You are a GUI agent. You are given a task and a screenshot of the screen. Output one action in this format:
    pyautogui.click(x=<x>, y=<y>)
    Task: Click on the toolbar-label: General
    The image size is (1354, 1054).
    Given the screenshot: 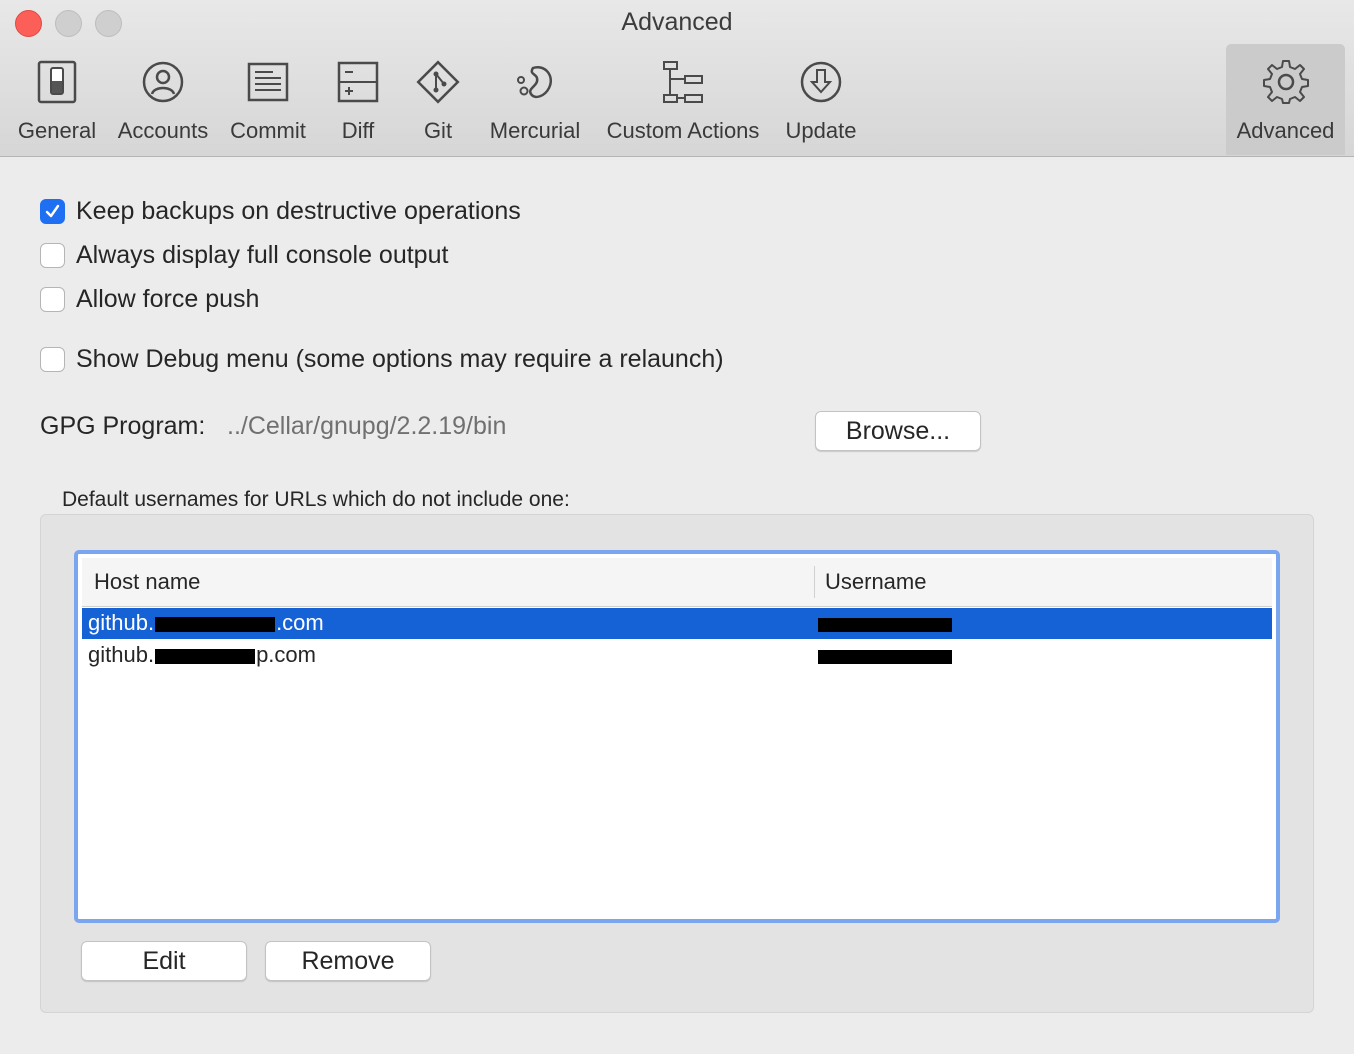 What is the action you would take?
    pyautogui.click(x=57, y=130)
    